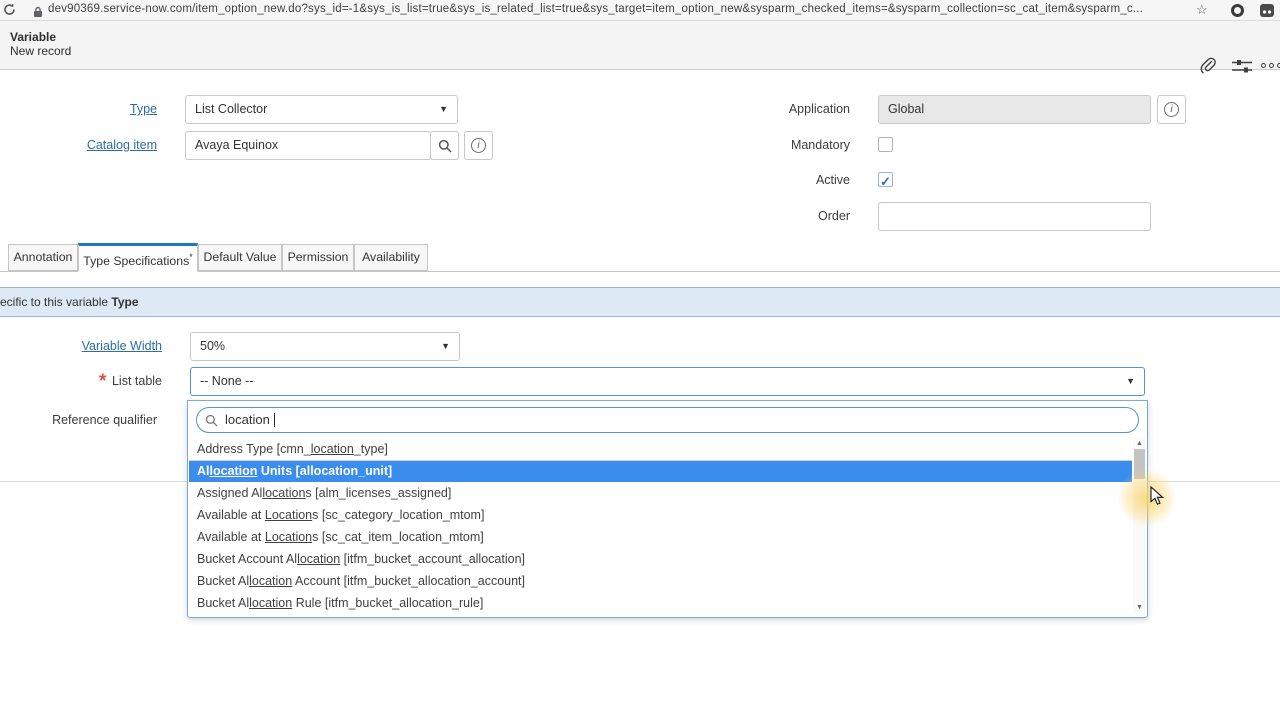 This screenshot has width=1280, height=720. Describe the element at coordinates (43, 257) in the screenshot. I see `tab-annotation: Annotation` at that location.